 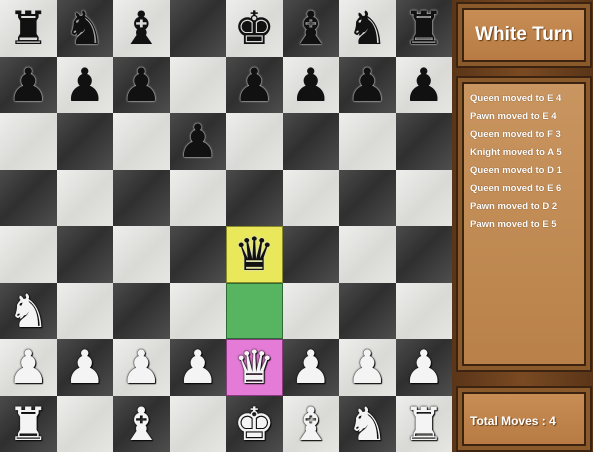 I want to click on square-f4, so click(x=310, y=254).